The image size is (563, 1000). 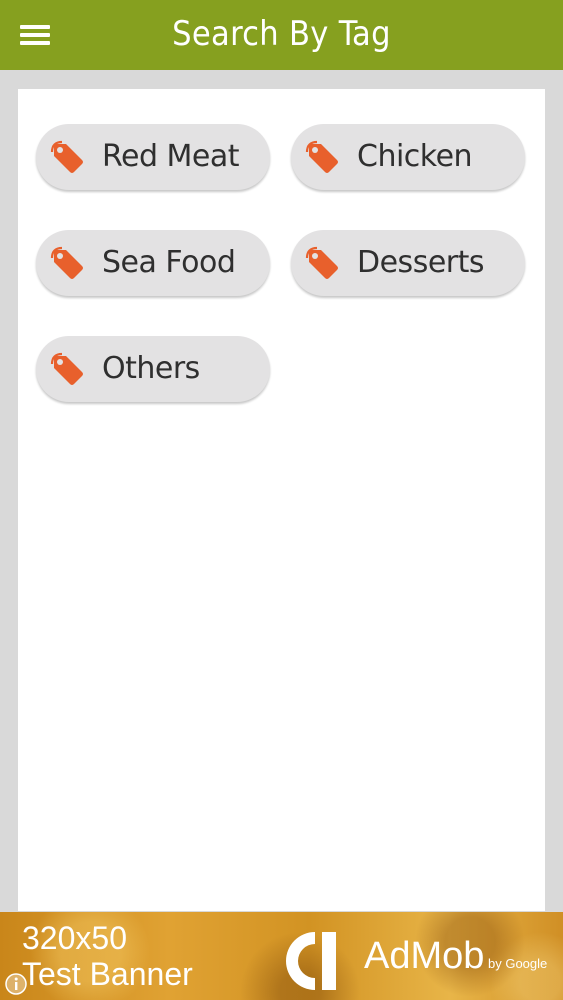 I want to click on tag-label: Sea Food, so click(x=169, y=262).